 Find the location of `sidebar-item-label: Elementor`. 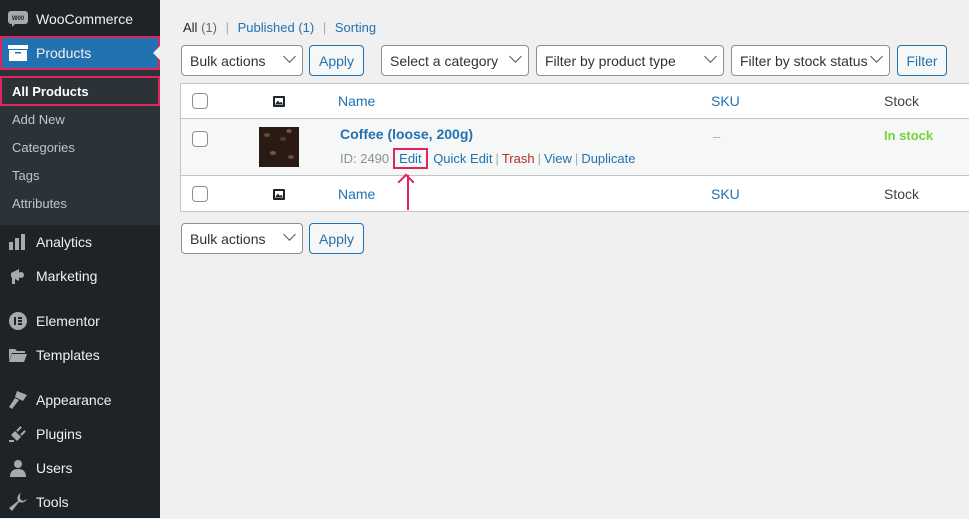

sidebar-item-label: Elementor is located at coordinates (68, 321).